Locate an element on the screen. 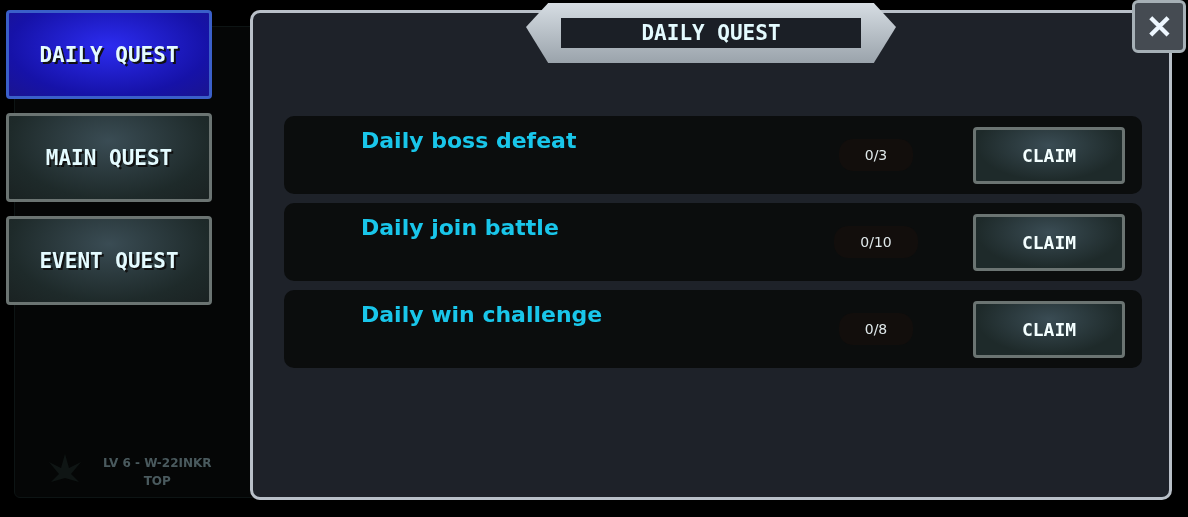 Image resolution: width=1188 pixels, height=517 pixels. quest-name: Daily join battle is located at coordinates (460, 227).